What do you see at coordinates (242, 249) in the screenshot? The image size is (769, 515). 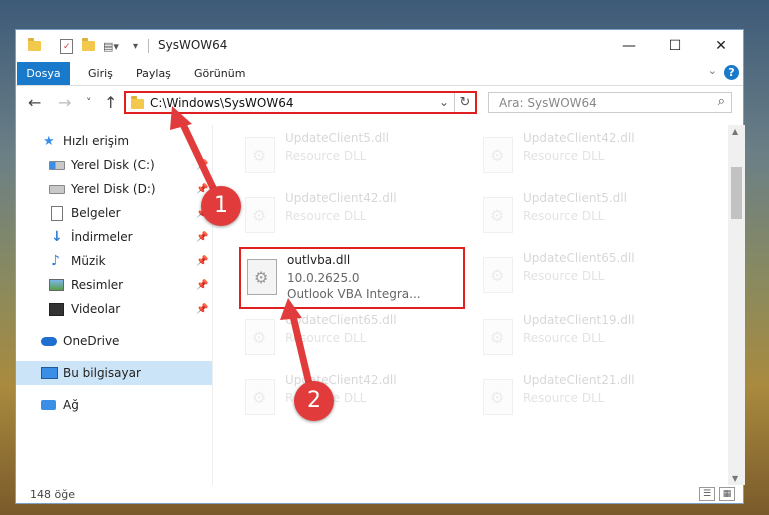 I see `annotation-arrows` at bounding box center [242, 249].